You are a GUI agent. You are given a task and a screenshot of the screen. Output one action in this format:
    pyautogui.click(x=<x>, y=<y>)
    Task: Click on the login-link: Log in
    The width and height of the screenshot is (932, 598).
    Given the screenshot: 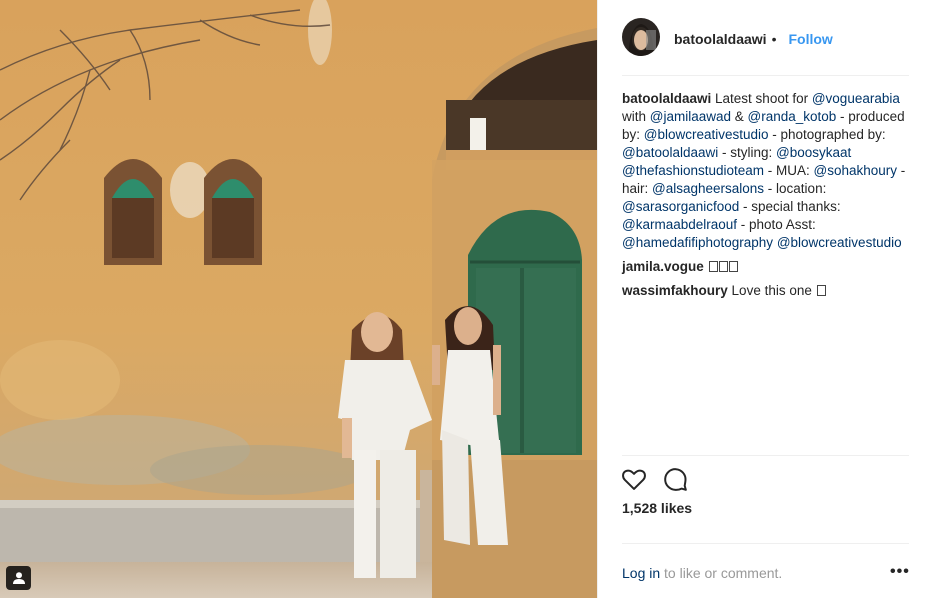 What is the action you would take?
    pyautogui.click(x=641, y=573)
    